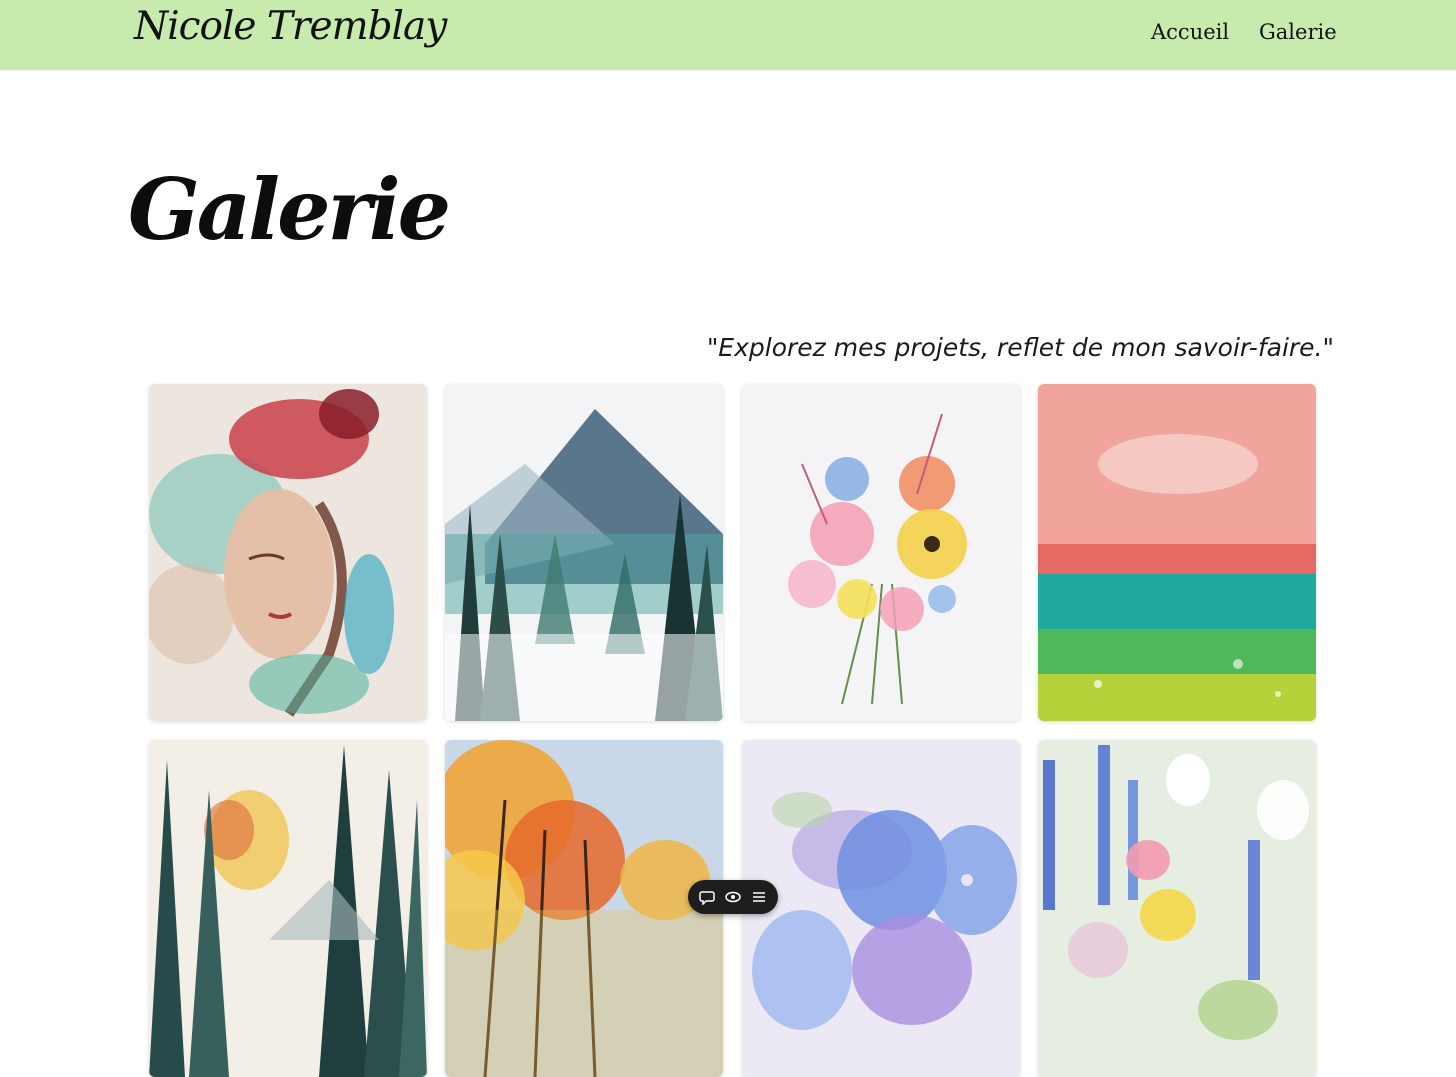  What do you see at coordinates (289, 209) in the screenshot?
I see `page-title: Galerie` at bounding box center [289, 209].